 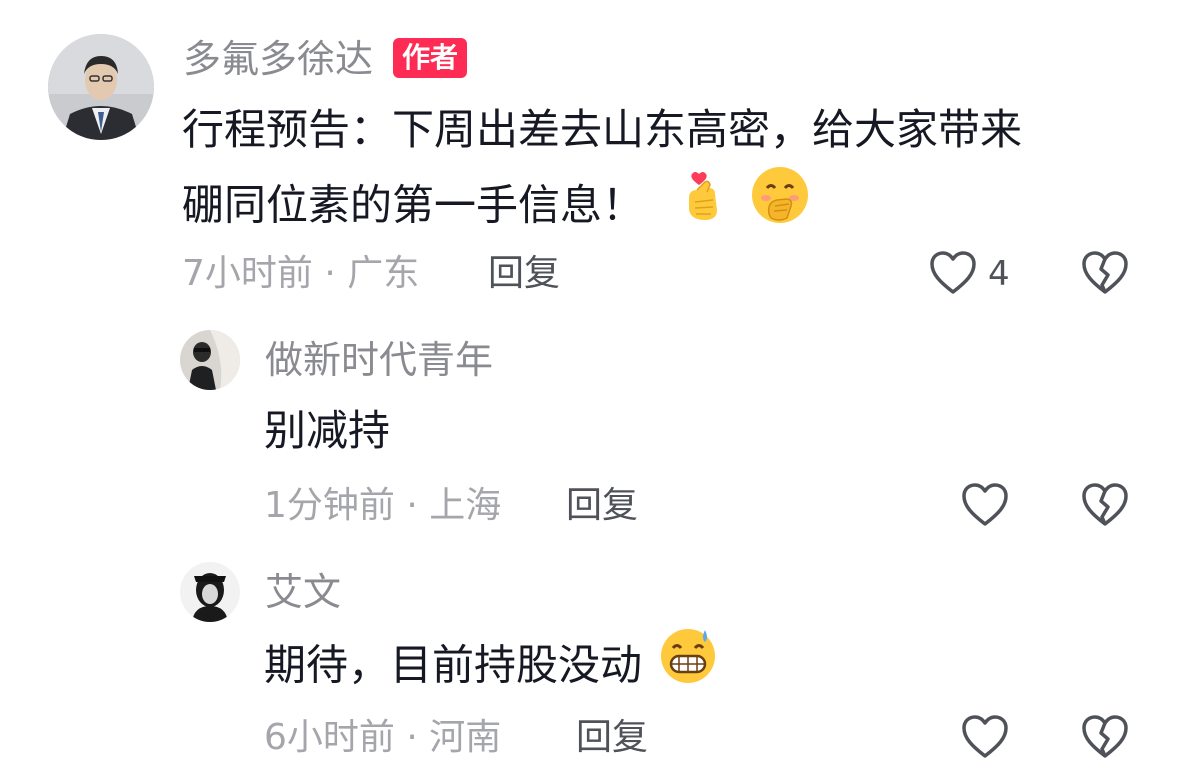 What do you see at coordinates (430, 58) in the screenshot?
I see `author-badge: 作者` at bounding box center [430, 58].